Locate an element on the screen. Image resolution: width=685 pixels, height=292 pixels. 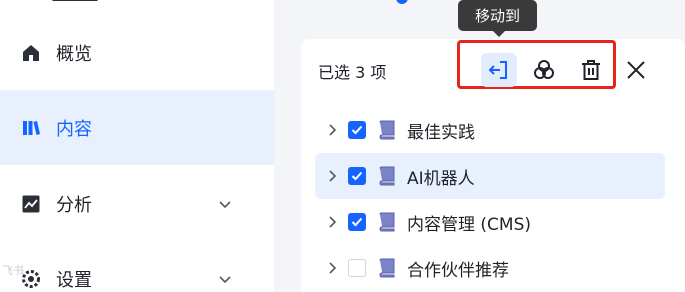
move-to-icon is located at coordinates (497, 70).